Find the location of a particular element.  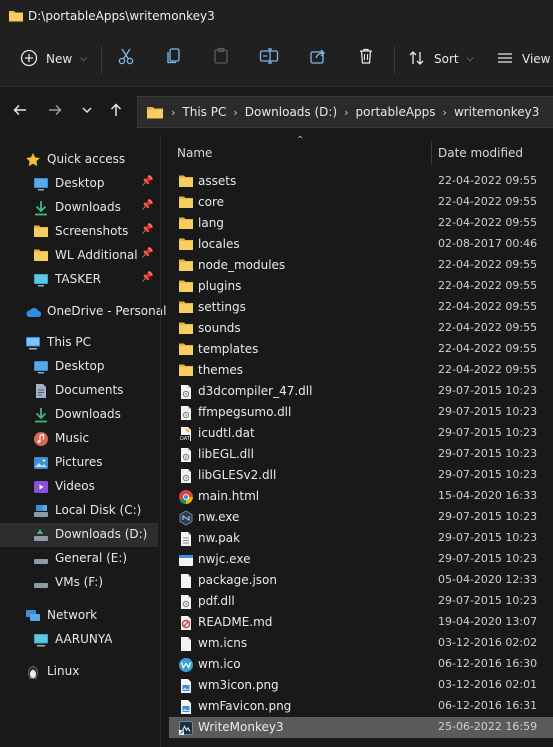

sidebar-item-desktop: Desktop is located at coordinates (79, 367).